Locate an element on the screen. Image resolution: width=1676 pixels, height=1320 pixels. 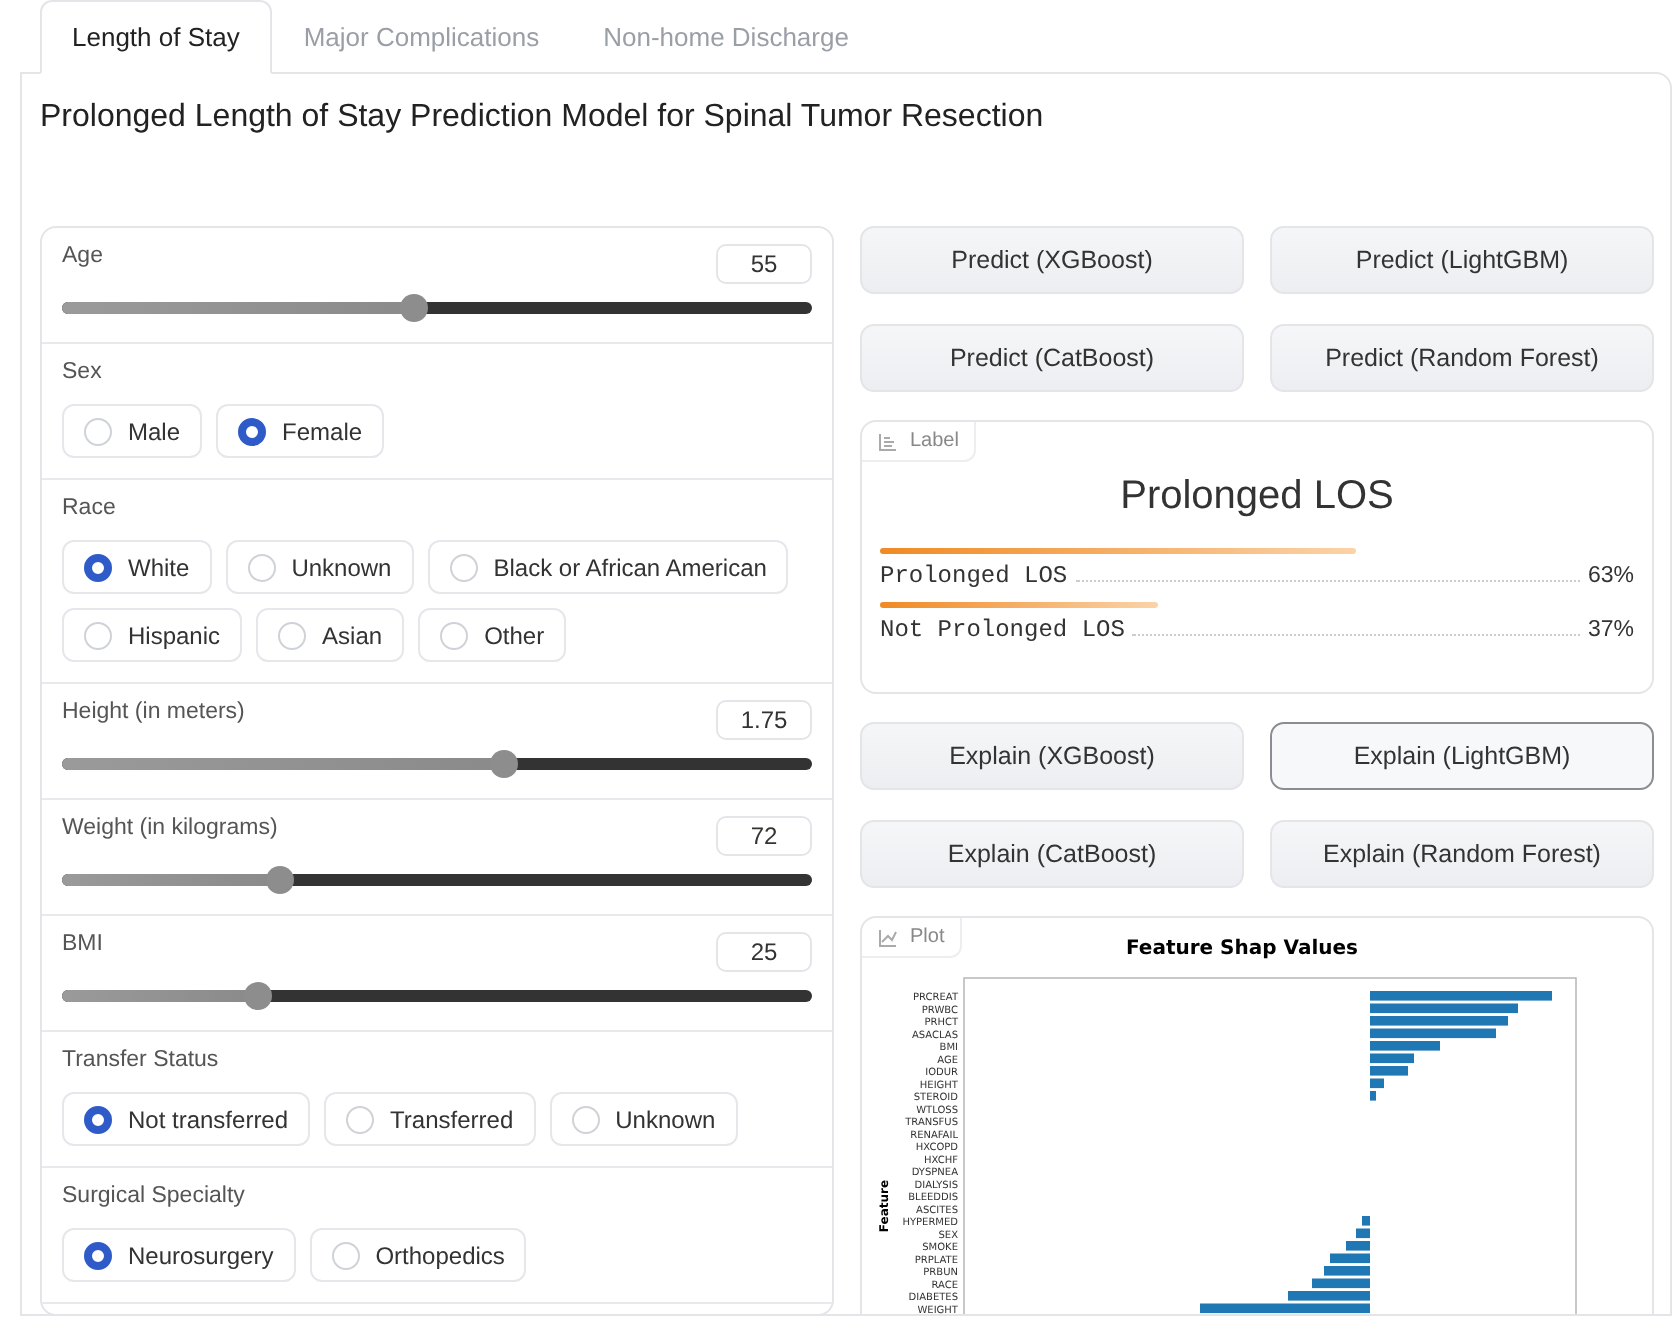
number-field: 55 is located at coordinates (764, 264).